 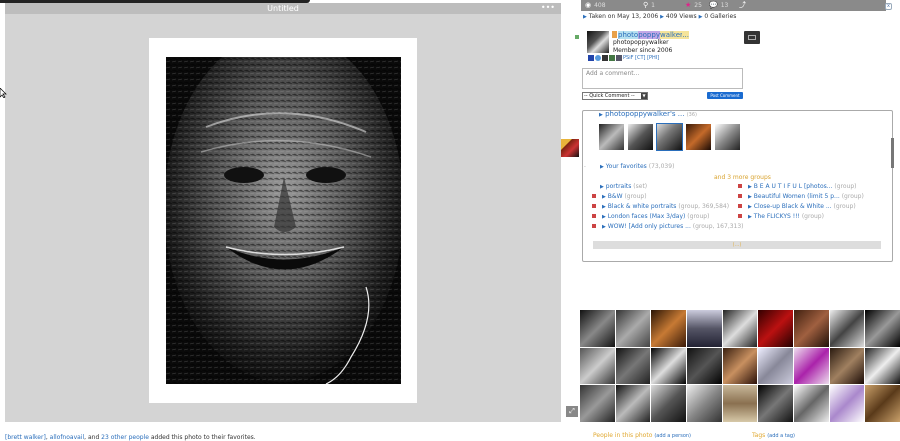 I want to click on group-item: ▶ The FLICKYS !!! (group), so click(x=781, y=216).